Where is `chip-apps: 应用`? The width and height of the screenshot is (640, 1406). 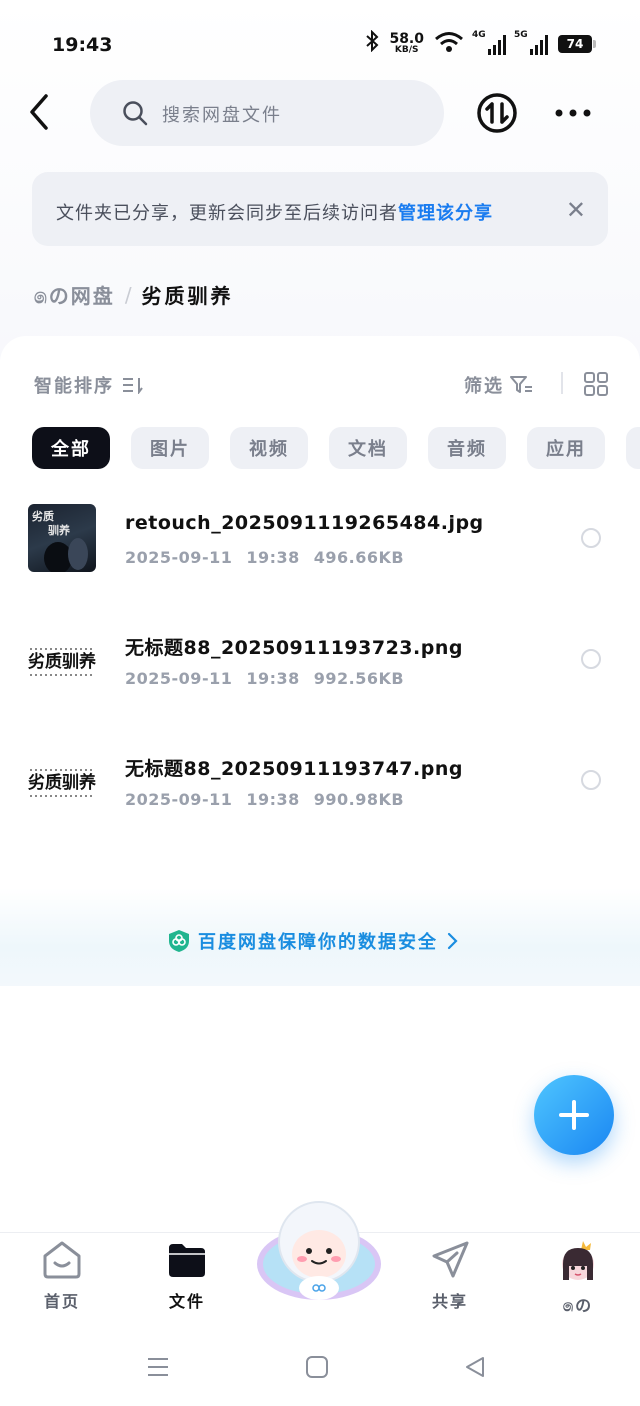 chip-apps: 应用 is located at coordinates (566, 448).